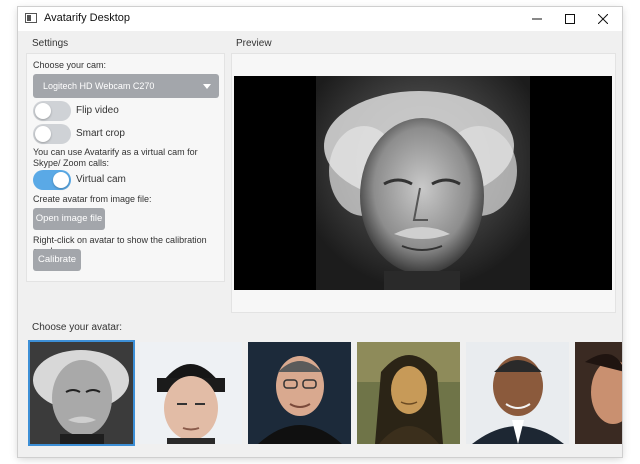  I want to click on maximize-icon, so click(570, 19).